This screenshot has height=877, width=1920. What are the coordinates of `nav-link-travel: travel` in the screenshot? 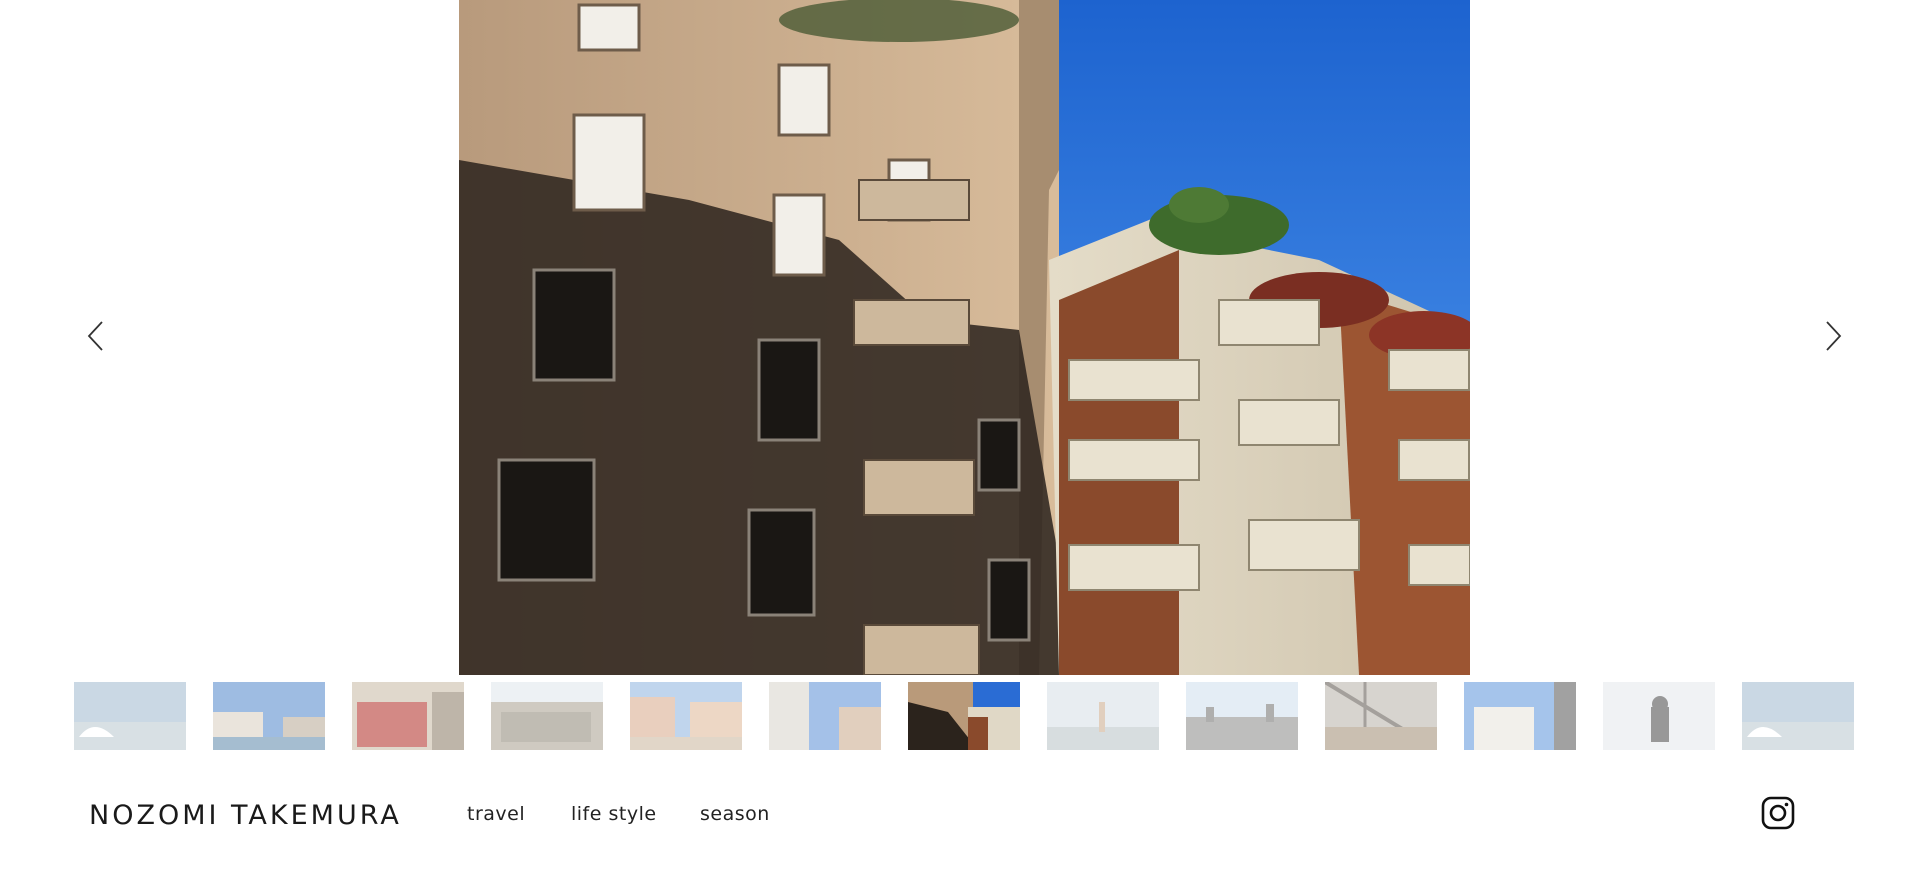 It's located at (496, 814).